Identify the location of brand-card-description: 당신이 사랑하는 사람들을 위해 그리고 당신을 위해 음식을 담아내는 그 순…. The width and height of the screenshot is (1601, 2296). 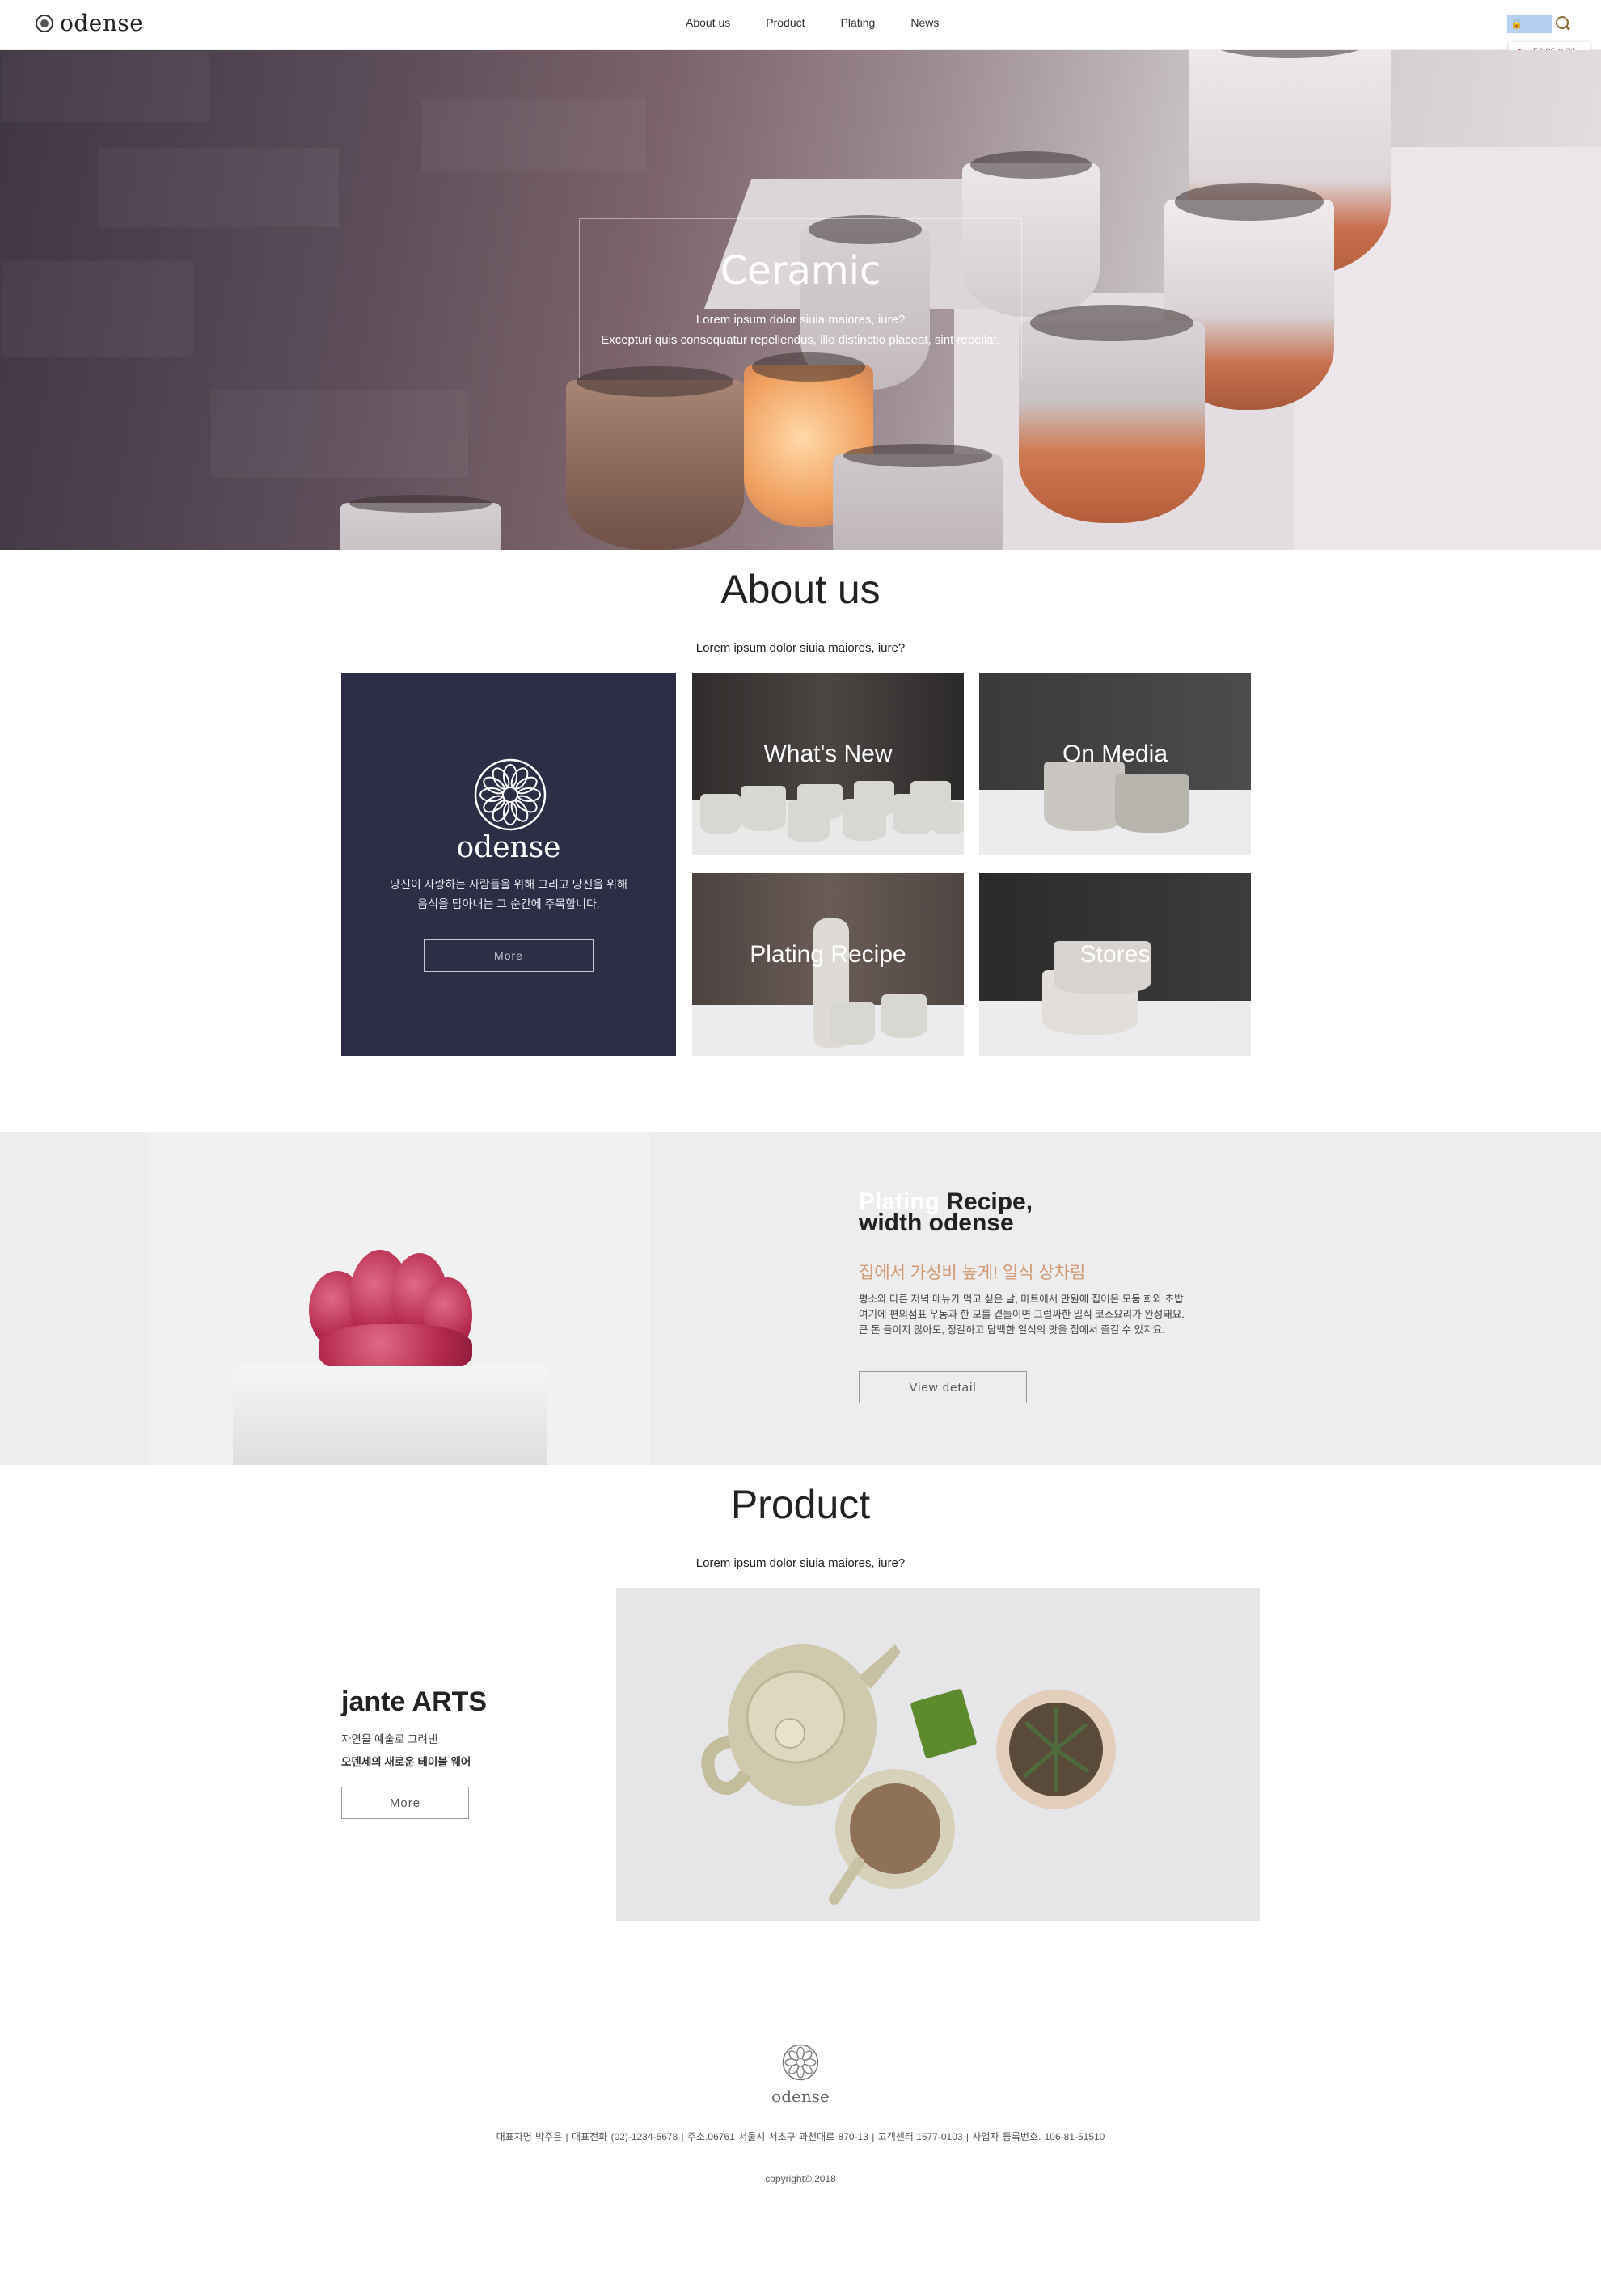
(508, 894).